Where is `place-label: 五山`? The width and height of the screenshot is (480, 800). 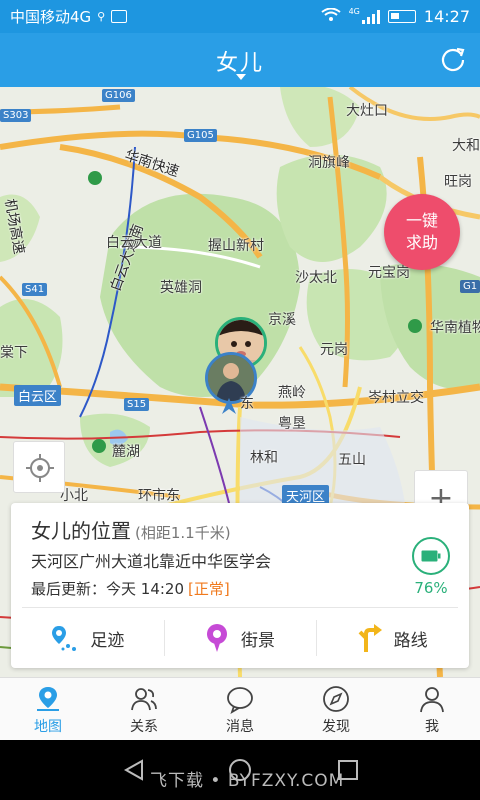
place-label: 五山 is located at coordinates (352, 460).